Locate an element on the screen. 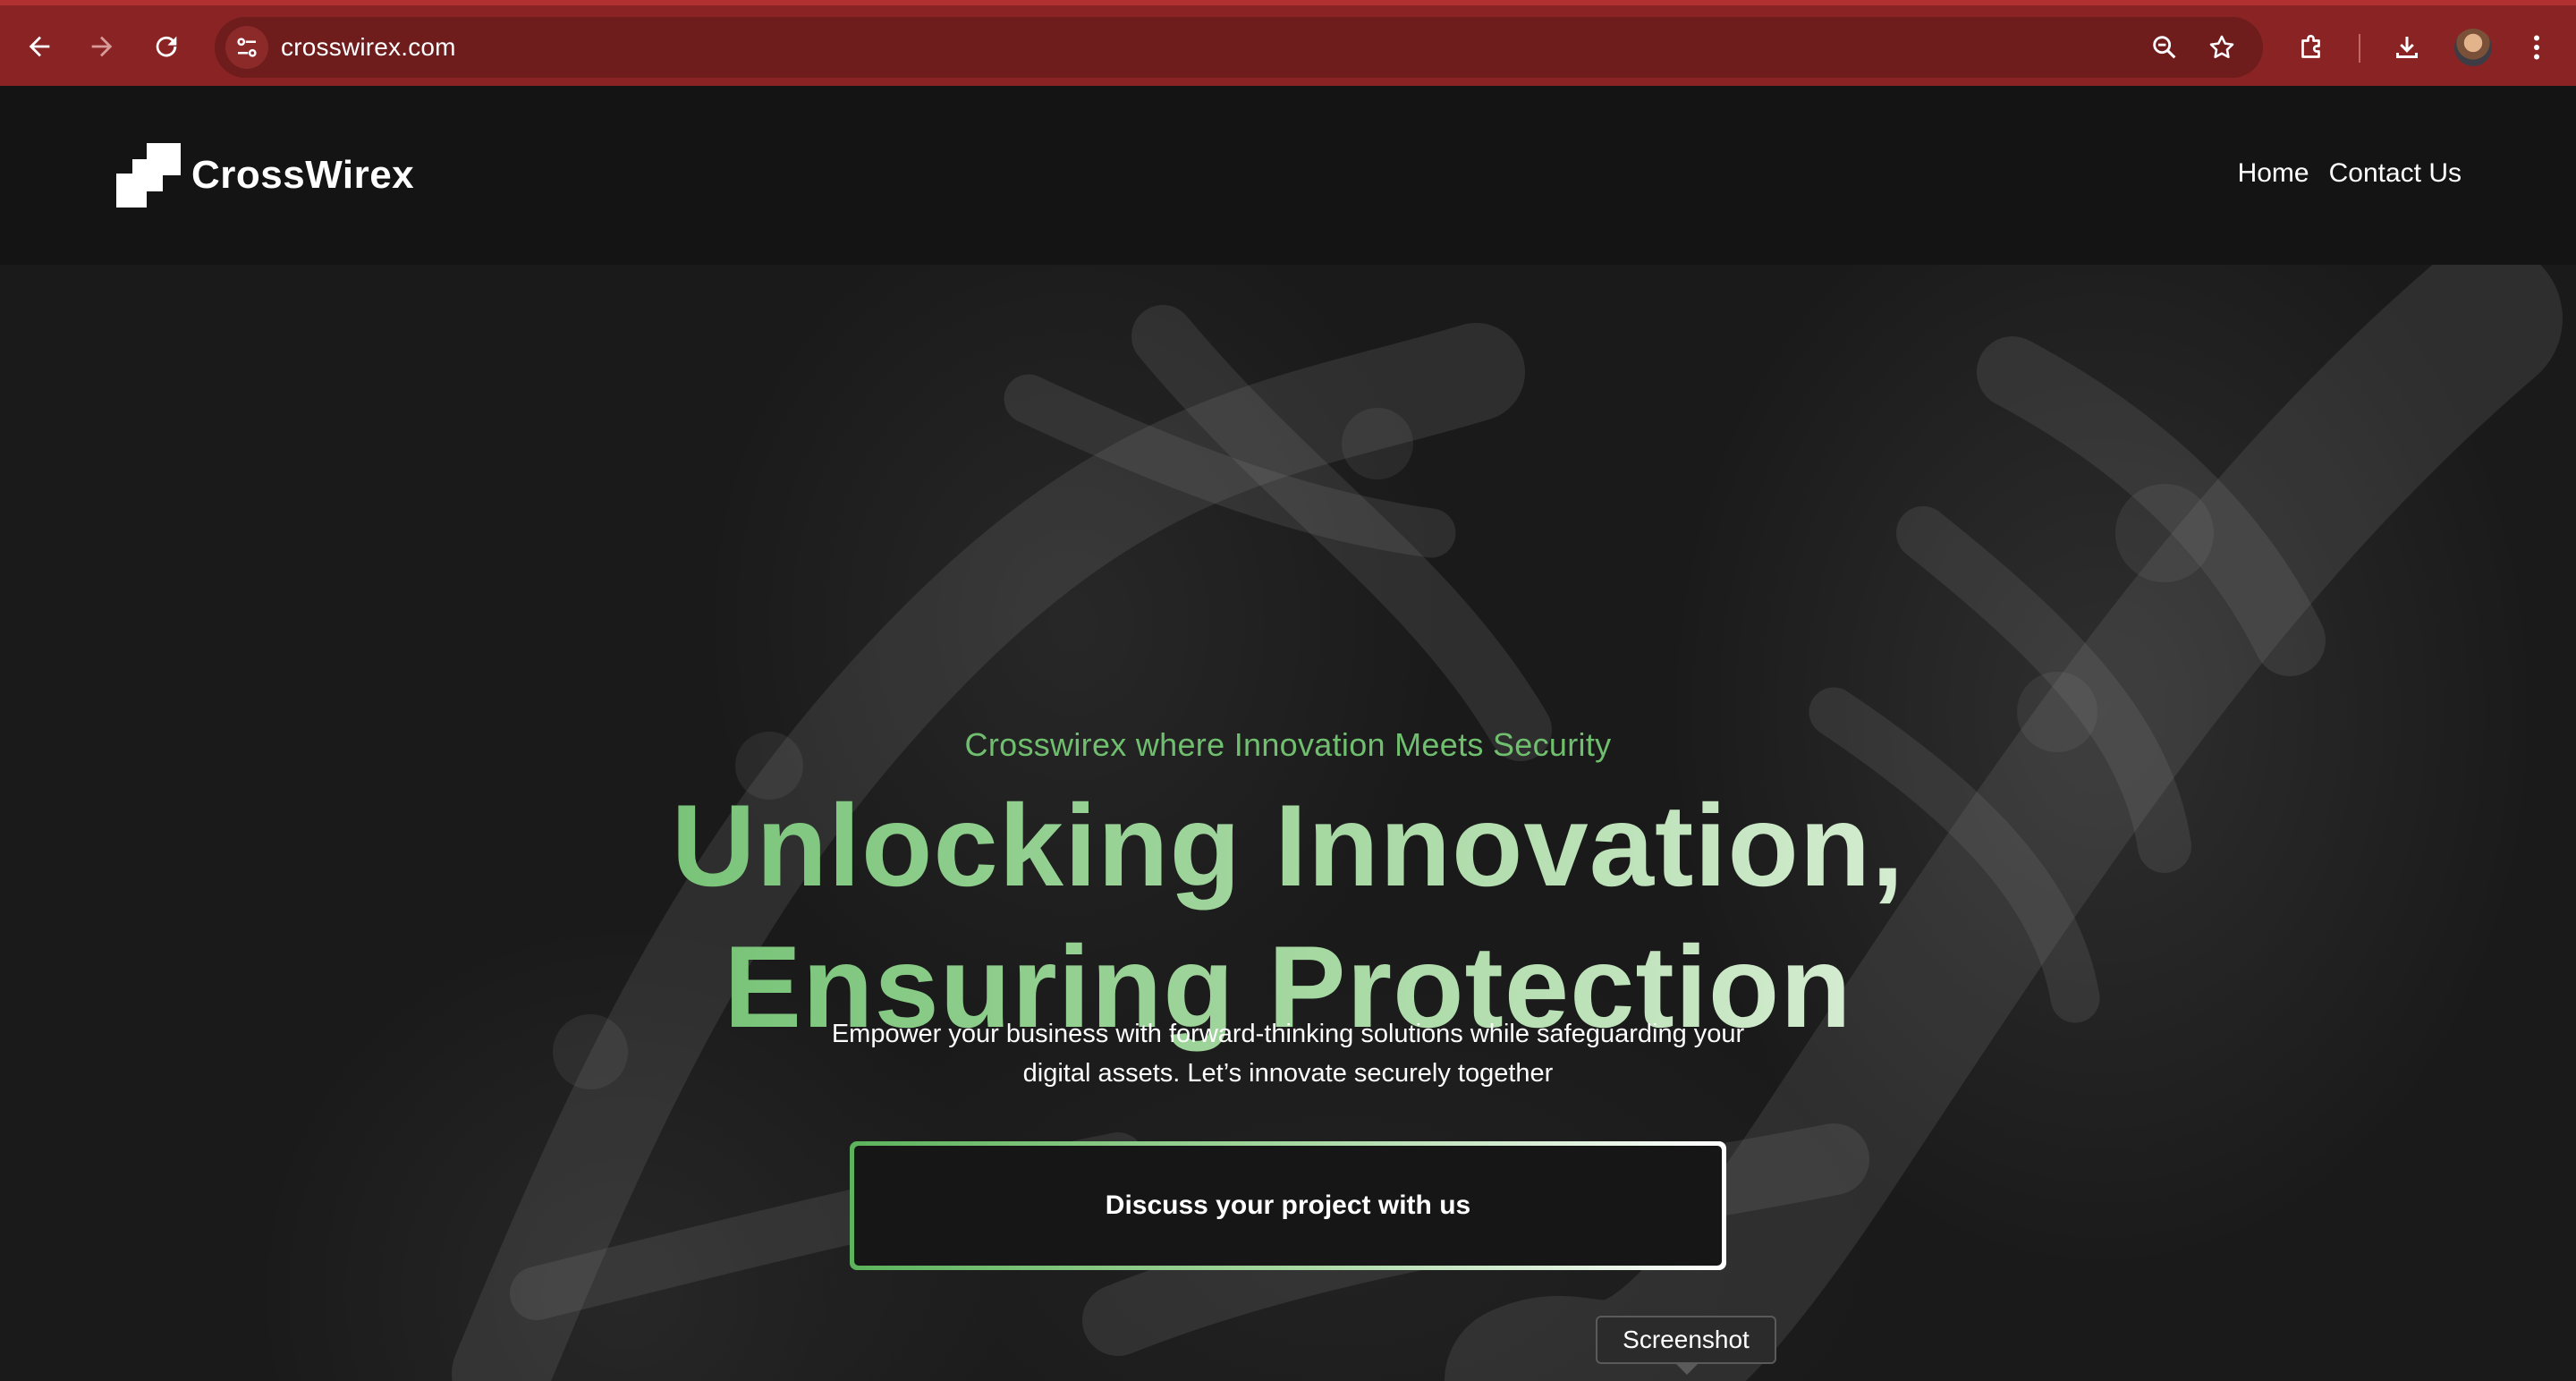 The image size is (2576, 1381). discuss-project-label: Discuss your project with us is located at coordinates (1288, 1206).